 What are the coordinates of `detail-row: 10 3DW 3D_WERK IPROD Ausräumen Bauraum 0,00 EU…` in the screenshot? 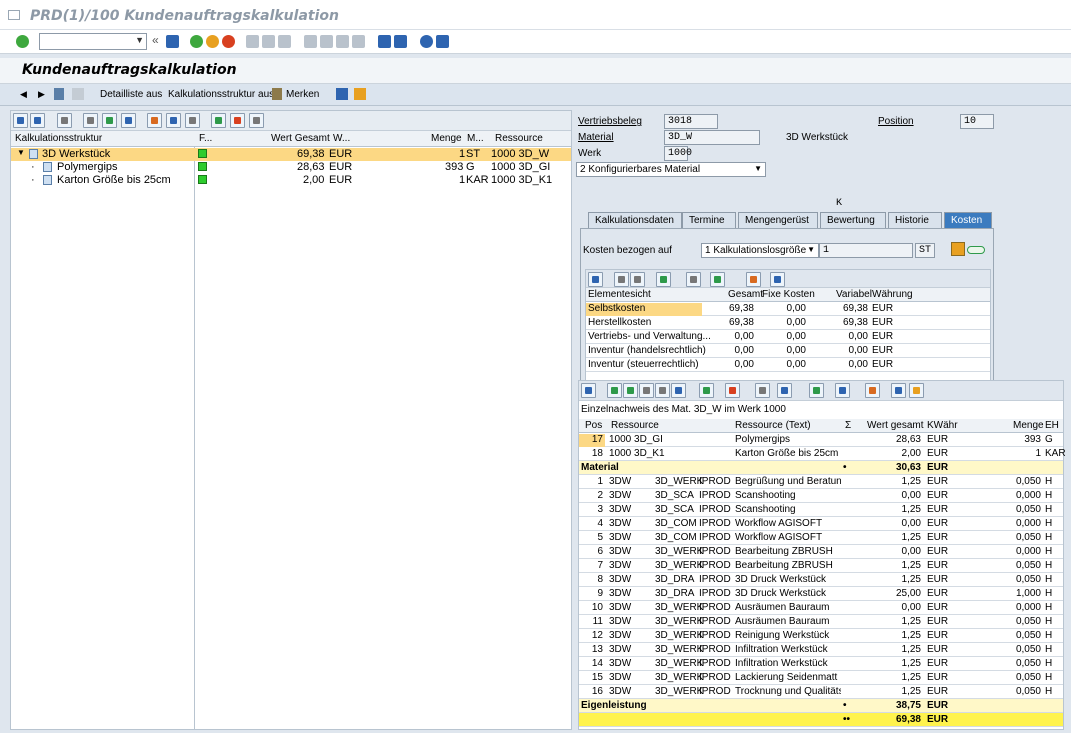 It's located at (821, 608).